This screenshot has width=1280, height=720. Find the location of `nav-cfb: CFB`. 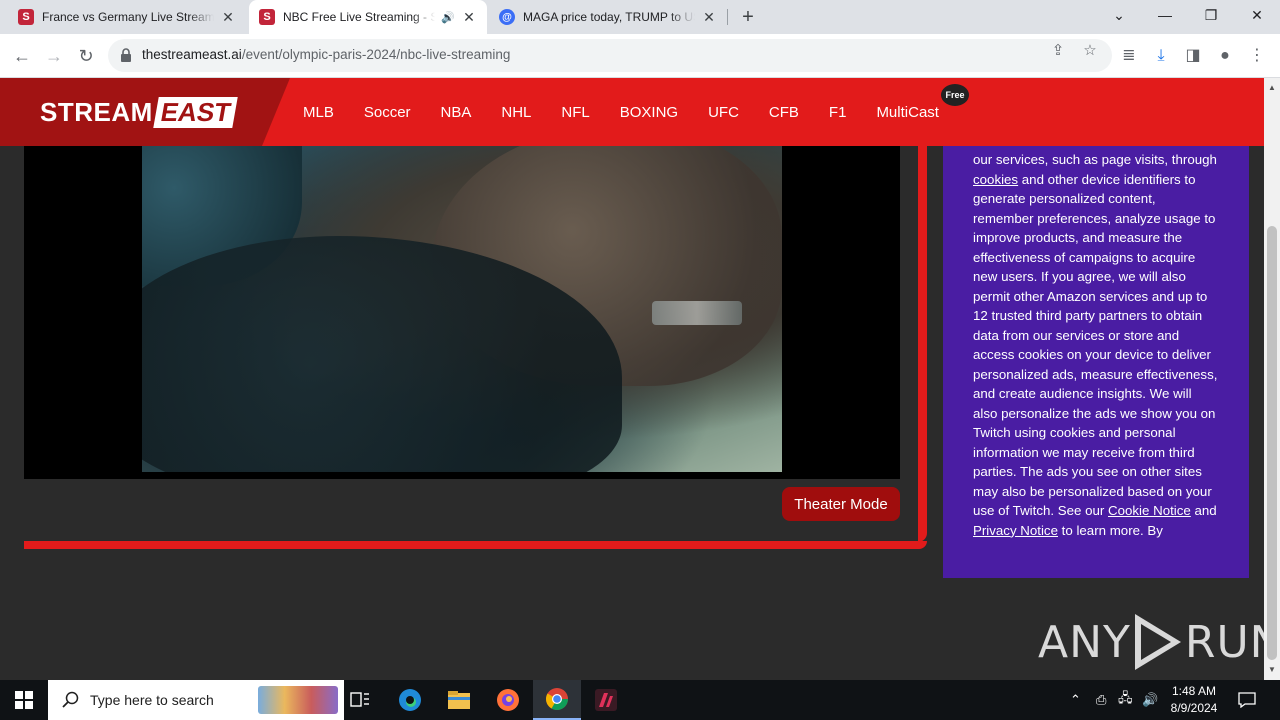

nav-cfb: CFB is located at coordinates (784, 112).